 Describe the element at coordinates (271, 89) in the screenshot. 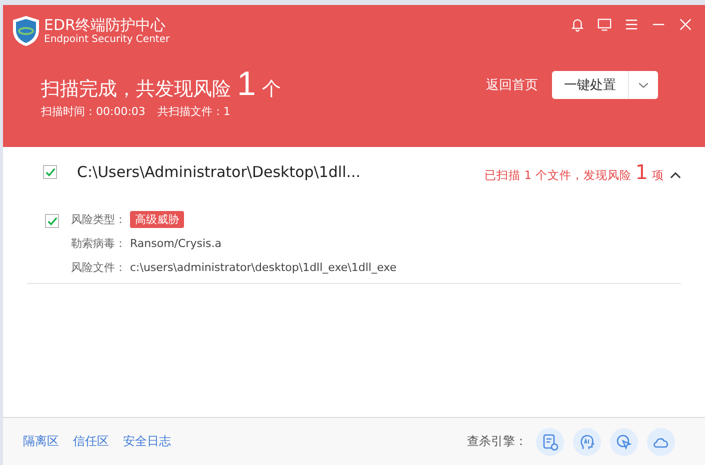

I see `count-unit: 个` at that location.